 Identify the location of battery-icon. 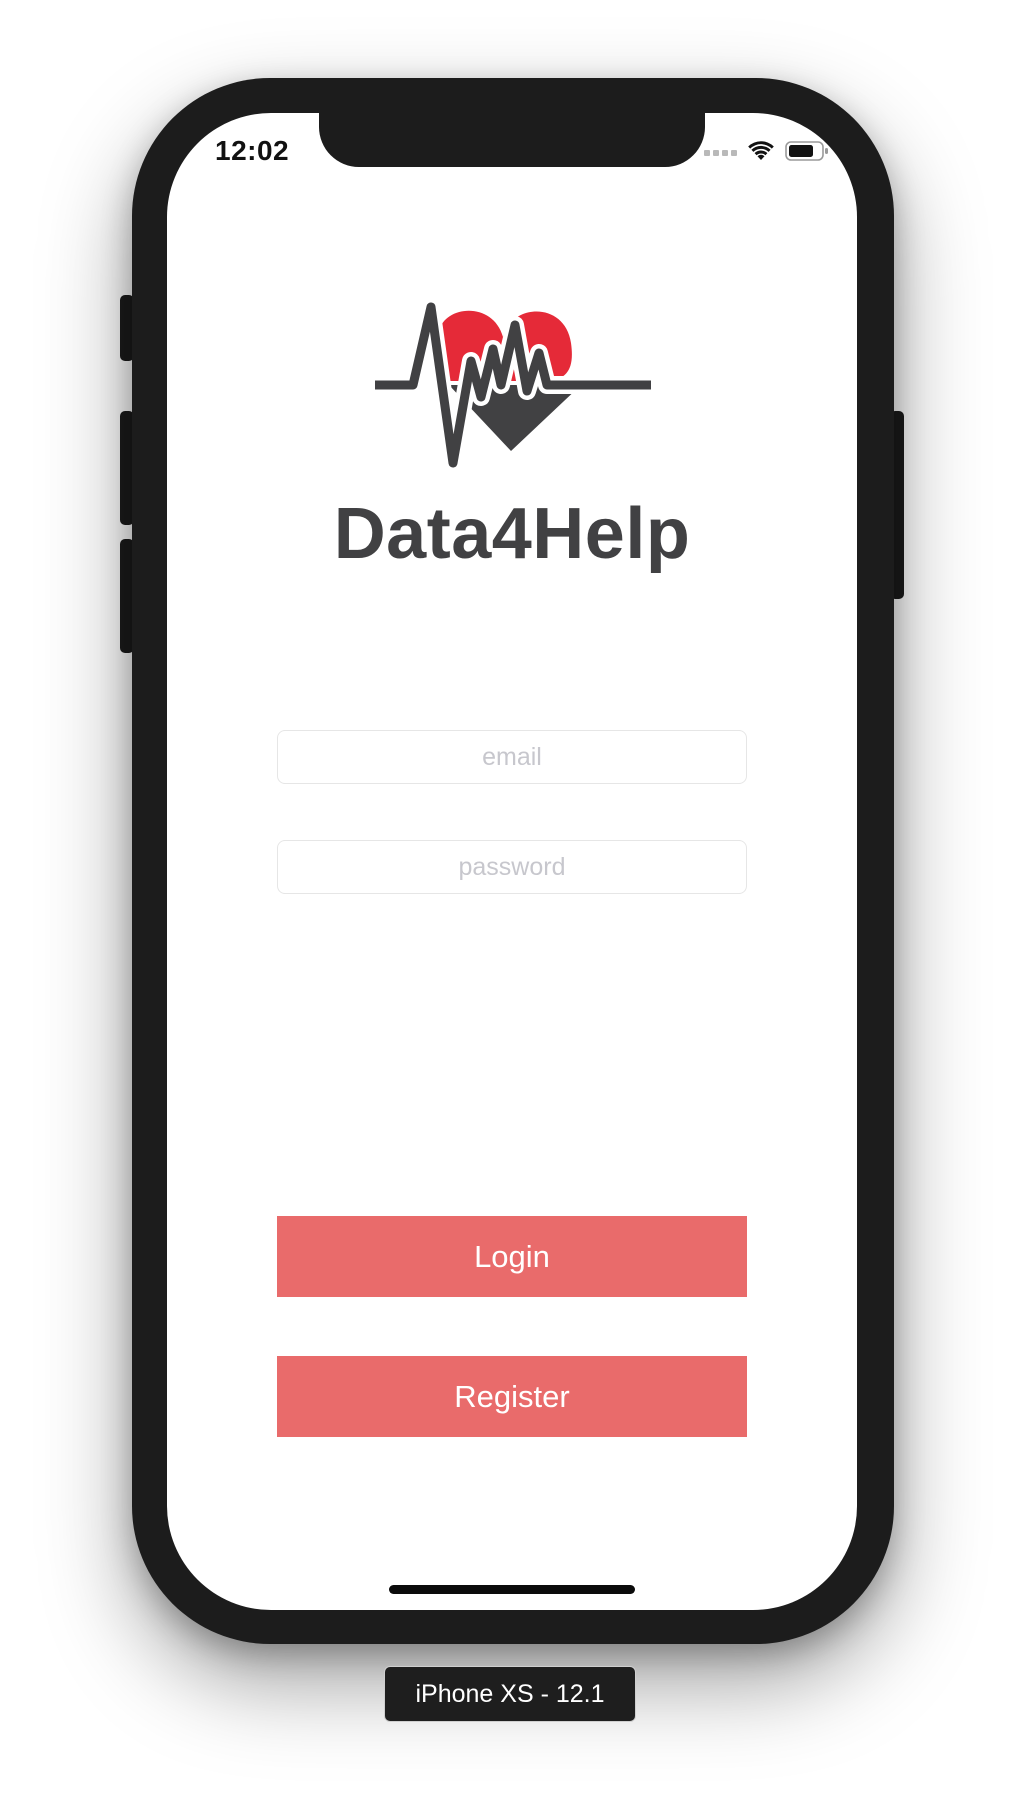
(807, 153).